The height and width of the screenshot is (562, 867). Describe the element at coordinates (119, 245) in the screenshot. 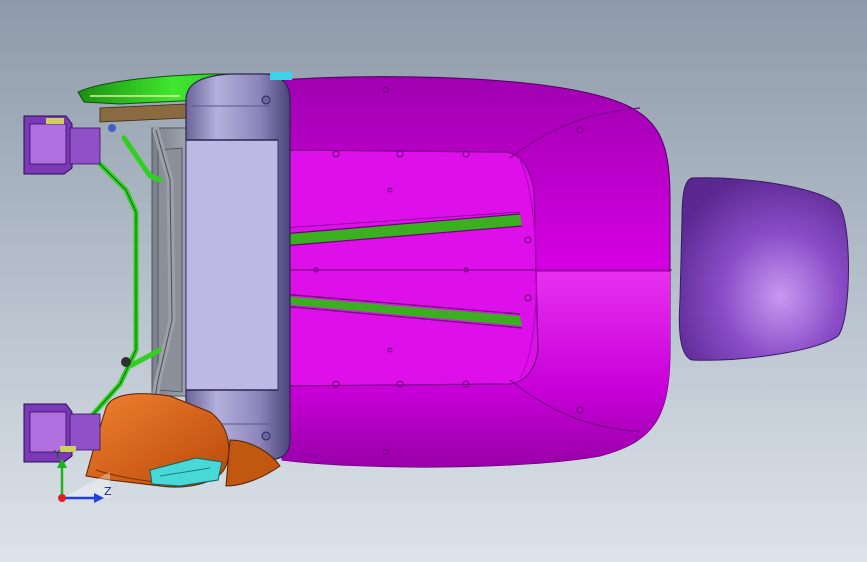

I see `adjuster-knob` at that location.